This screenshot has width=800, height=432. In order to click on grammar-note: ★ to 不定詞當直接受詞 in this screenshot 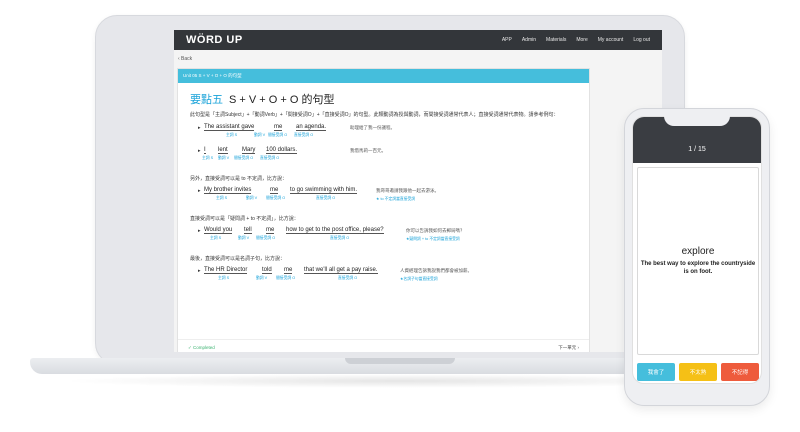, I will do `click(396, 199)`.